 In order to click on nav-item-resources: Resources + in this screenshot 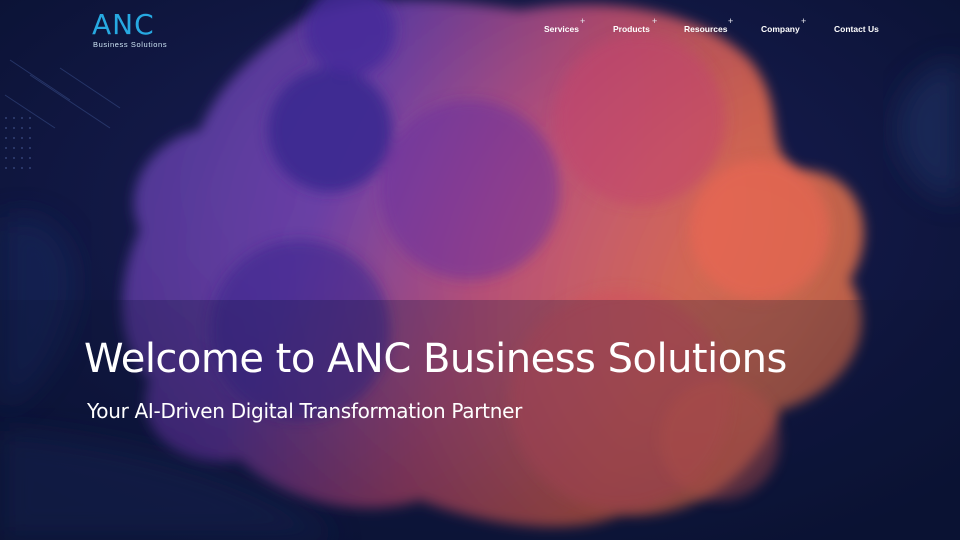, I will do `click(708, 25)`.